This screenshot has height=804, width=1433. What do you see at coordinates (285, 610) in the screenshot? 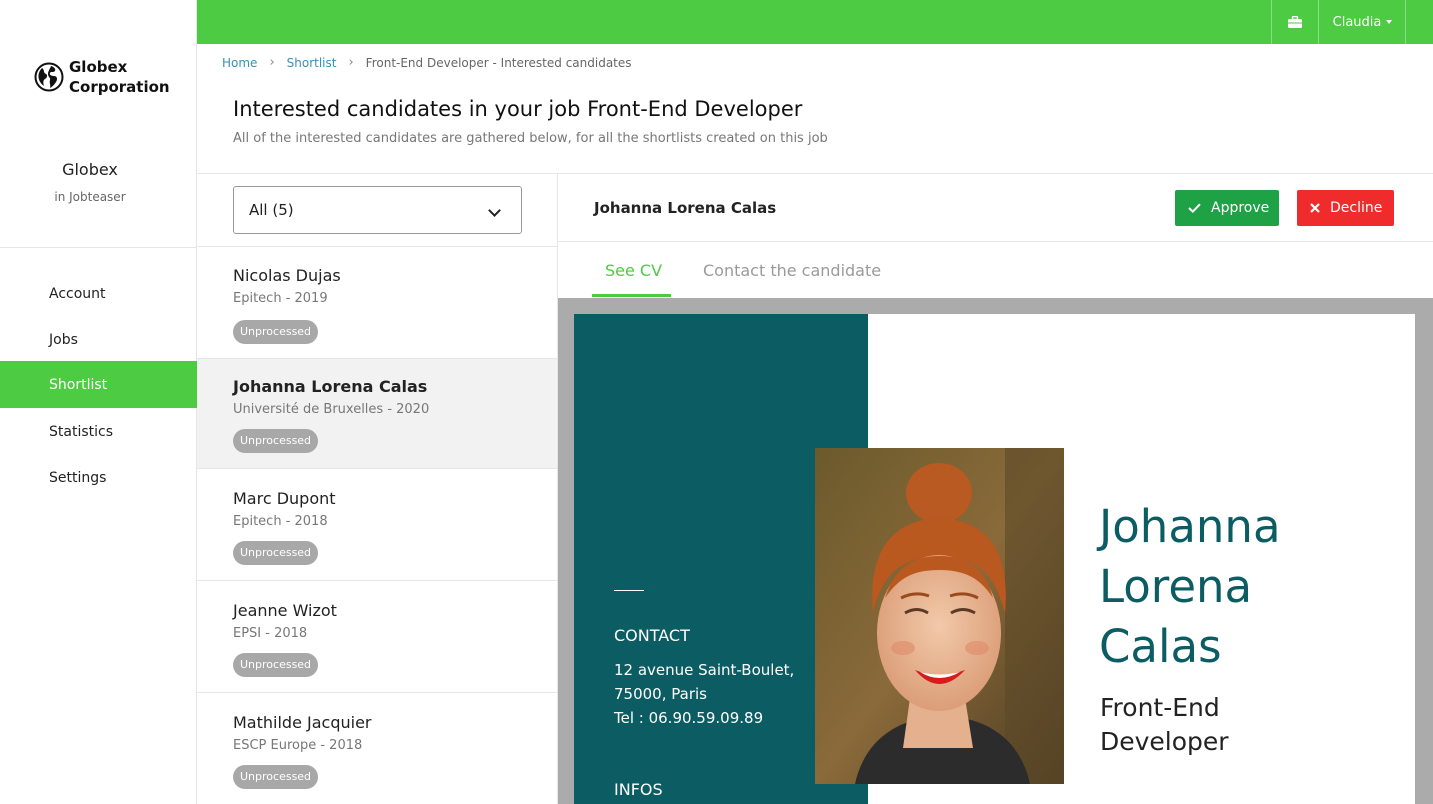
I see `candidate-name: Jeanne Wizot` at bounding box center [285, 610].